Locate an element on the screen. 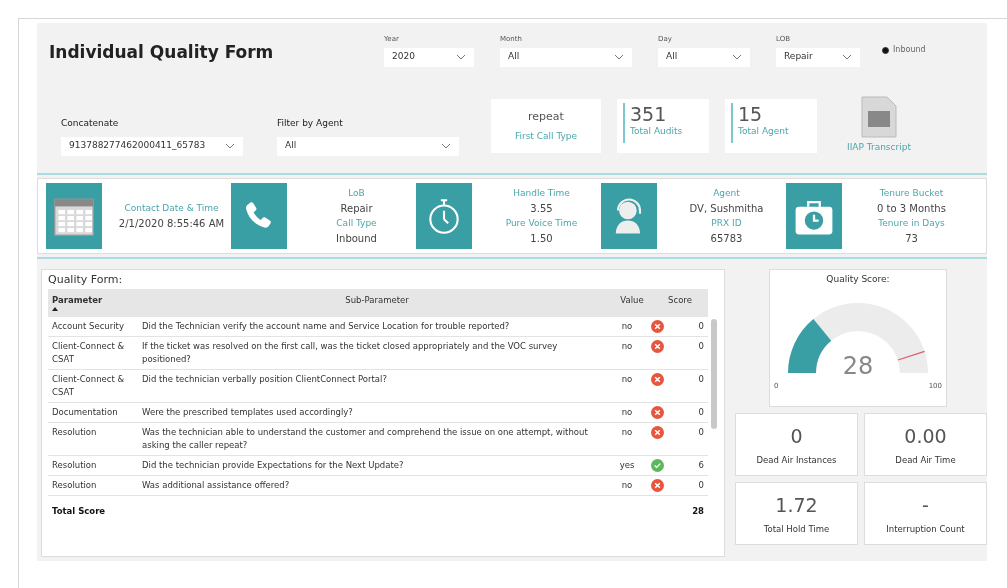 Image resolution: width=1007 pixels, height=588 pixels. info-label: Contact Date & Time is located at coordinates (171, 208).